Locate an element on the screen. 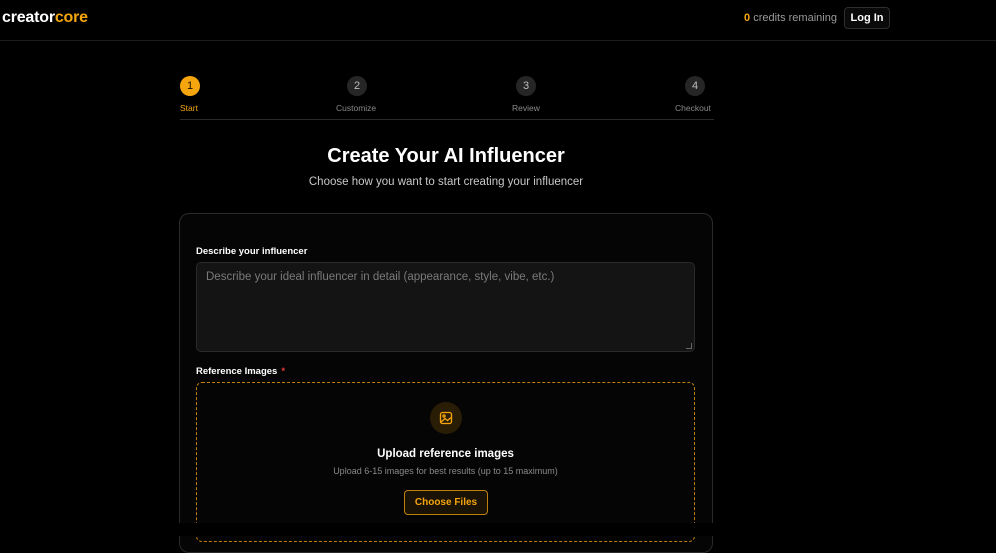 This screenshot has width=996, height=553. brand-logo-part1: creator is located at coordinates (28, 17).